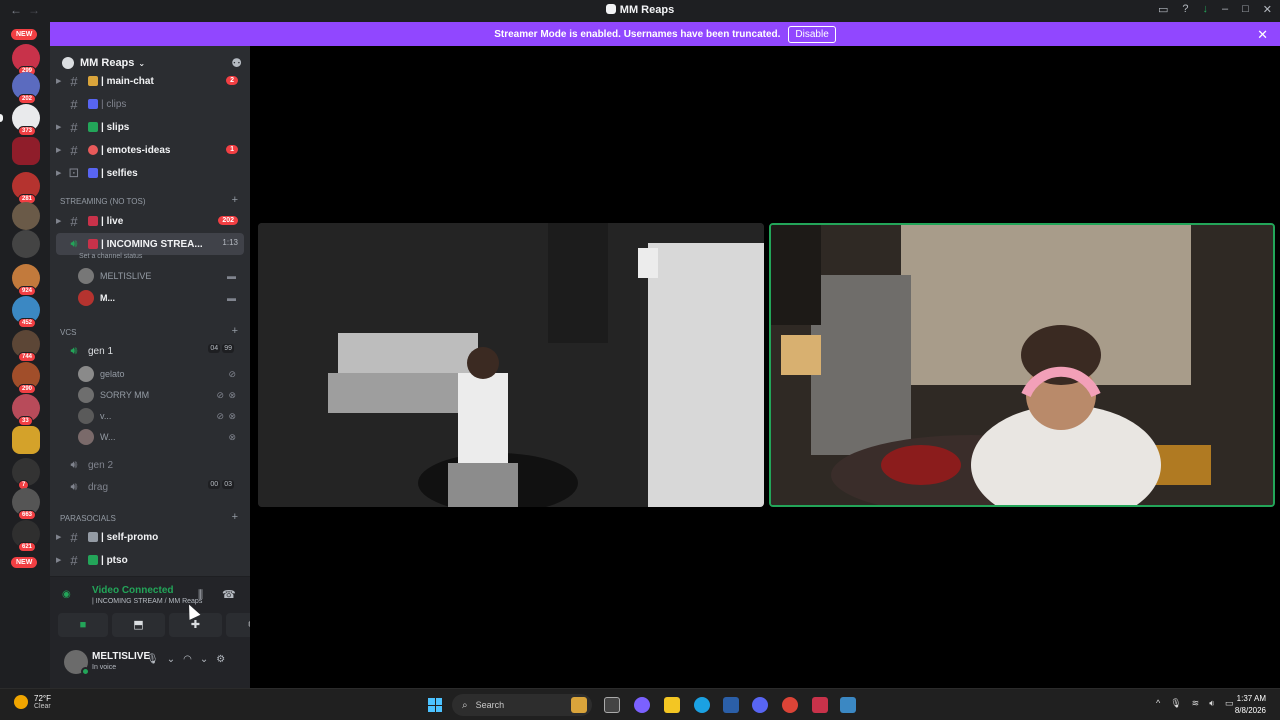 The image size is (1280, 720). I want to click on channel-selfies: ▶ ⊡ | selfies, so click(150, 173).